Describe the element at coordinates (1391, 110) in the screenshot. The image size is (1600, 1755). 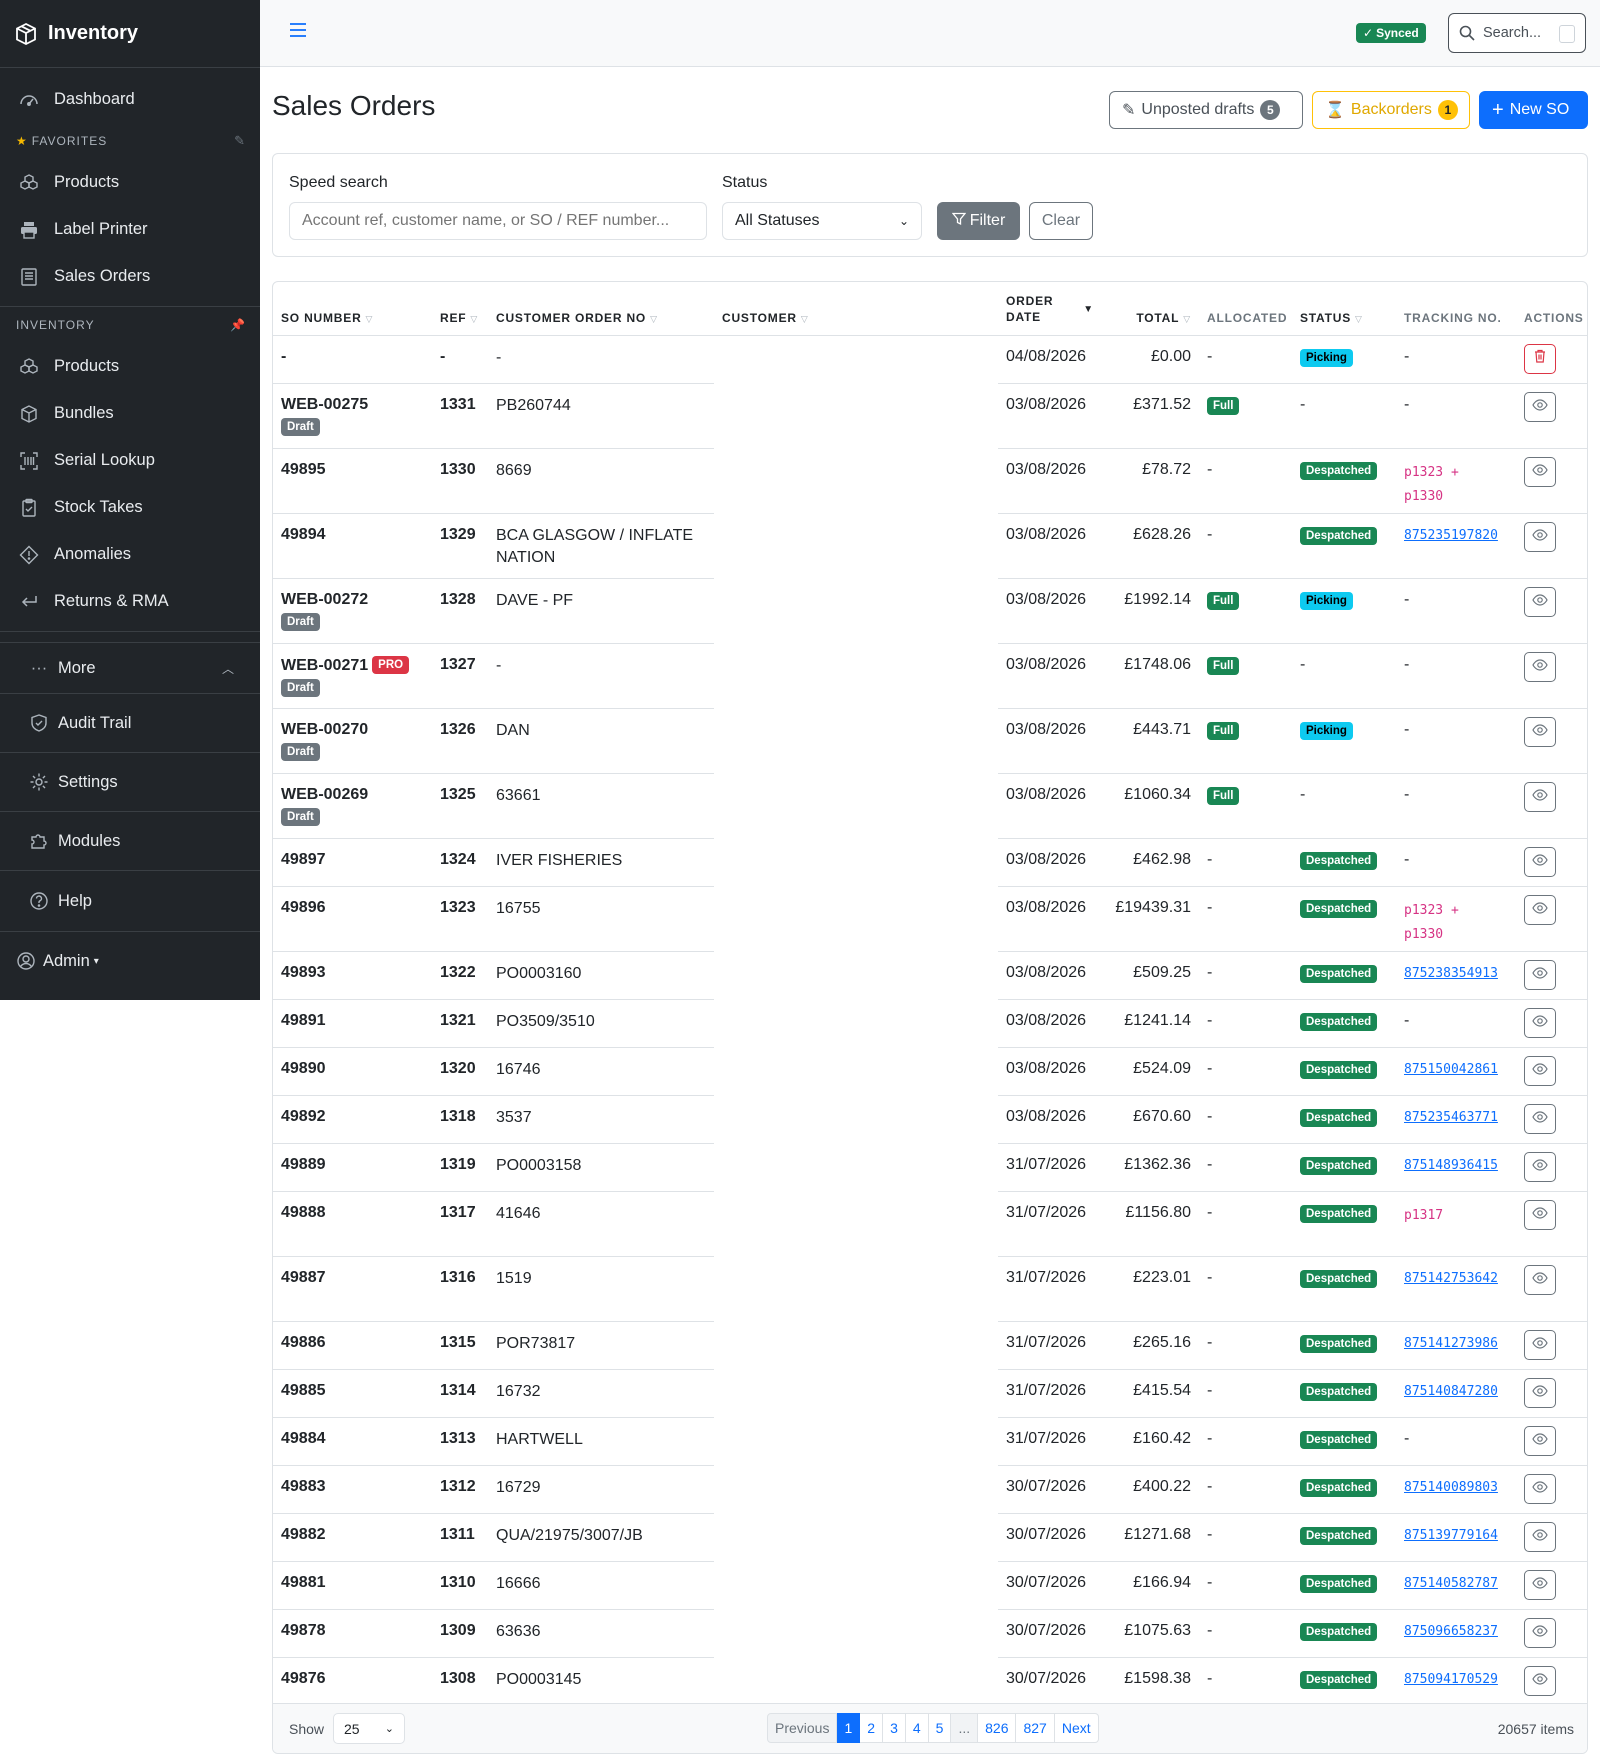
I see `backorders-button: ⌛ Backorders 1` at that location.